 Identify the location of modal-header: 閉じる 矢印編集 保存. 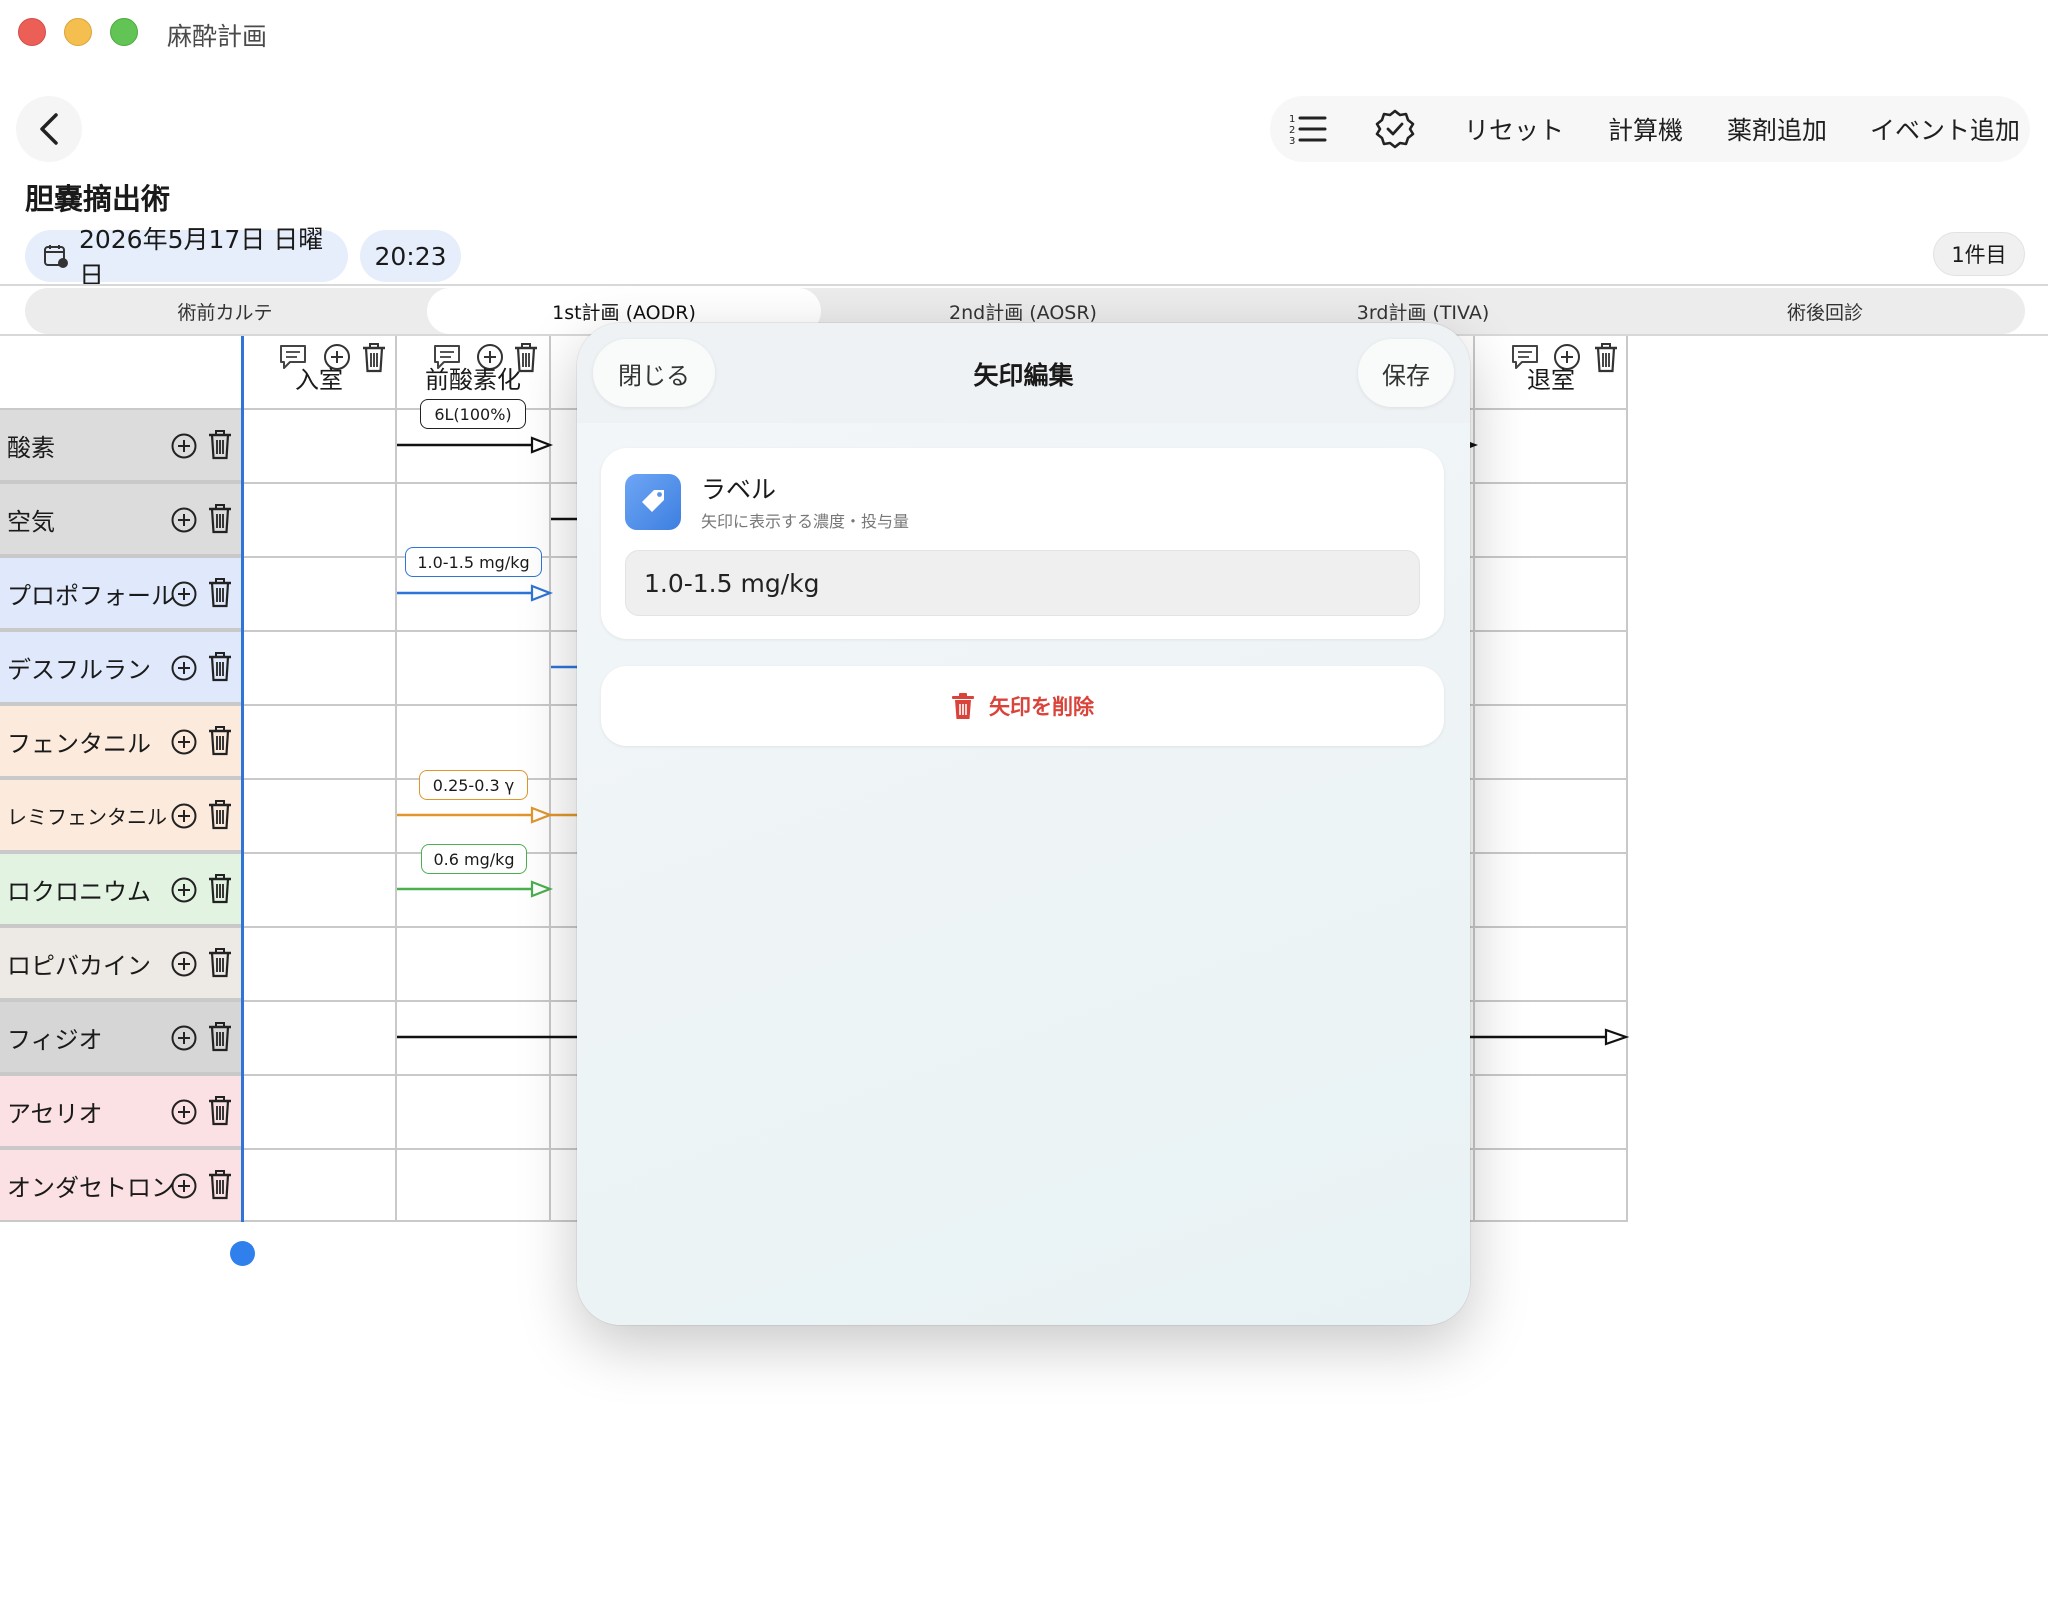
(1023, 373).